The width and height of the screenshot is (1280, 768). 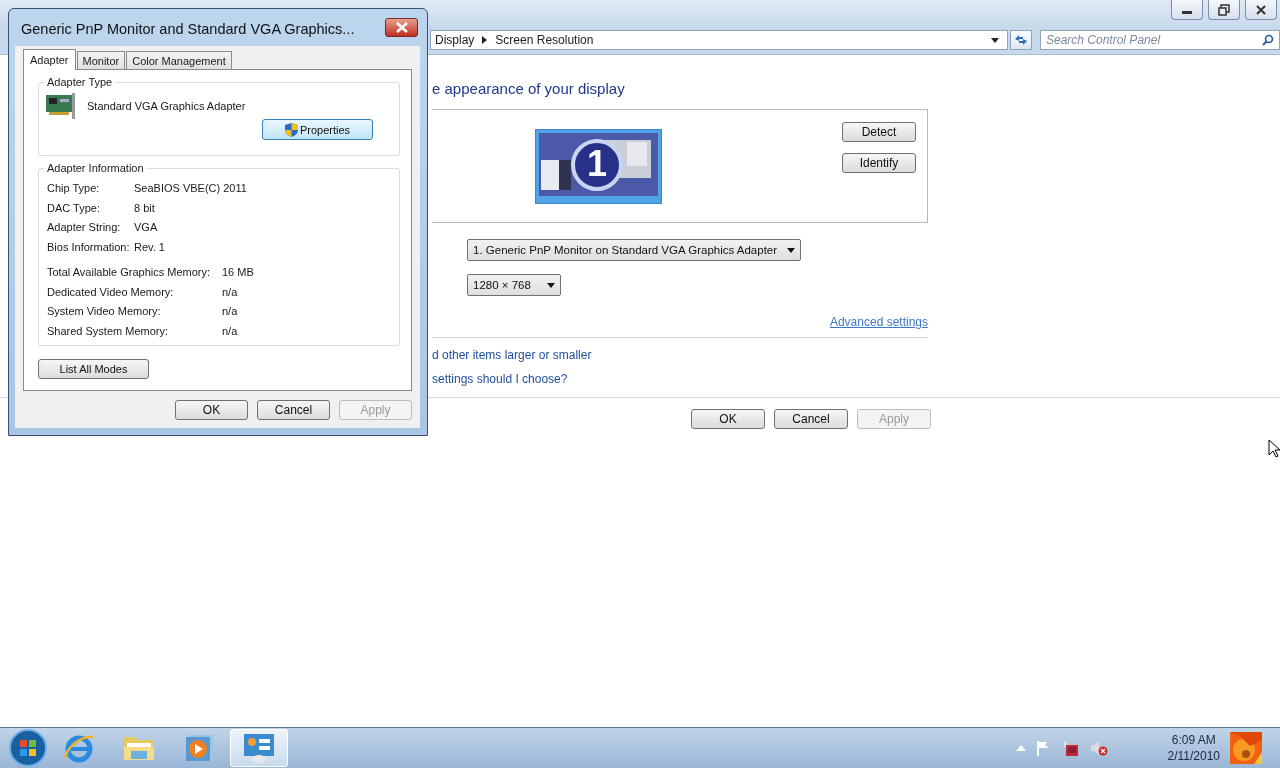 I want to click on tab: Adapter, so click(x=49, y=59).